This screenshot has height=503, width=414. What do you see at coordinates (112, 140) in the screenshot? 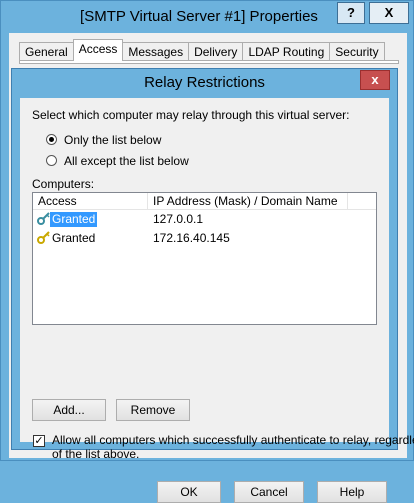
I see `radio-only-list-label: Only the list below` at bounding box center [112, 140].